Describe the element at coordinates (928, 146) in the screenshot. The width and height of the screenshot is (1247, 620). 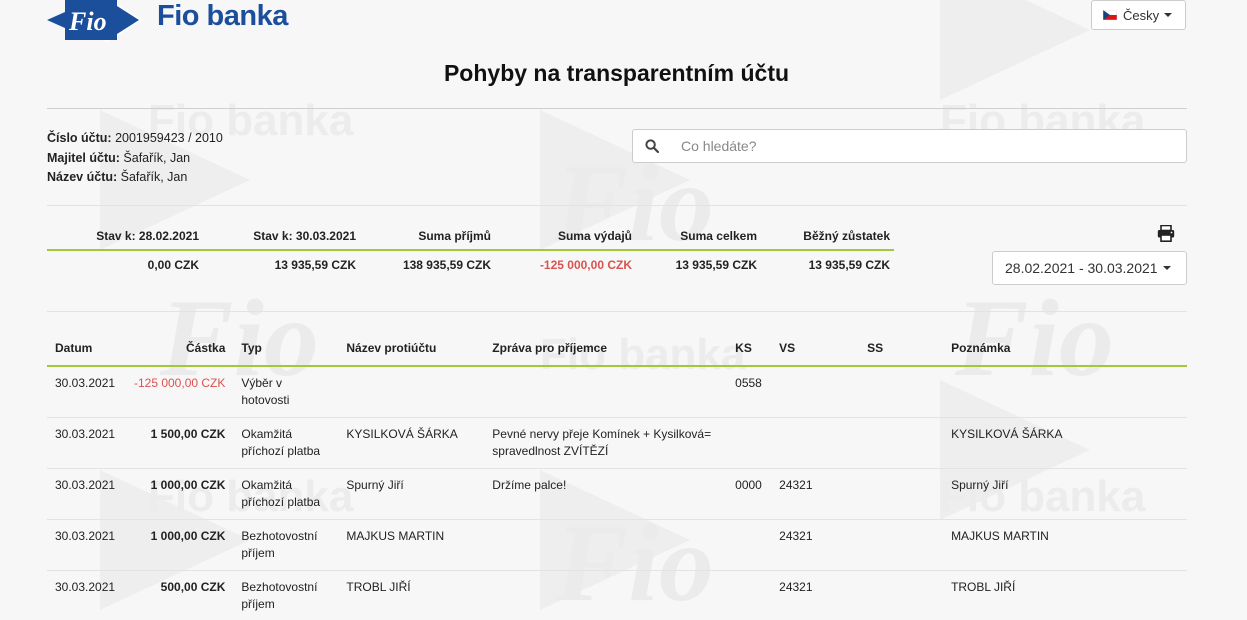
I see `search-input` at that location.